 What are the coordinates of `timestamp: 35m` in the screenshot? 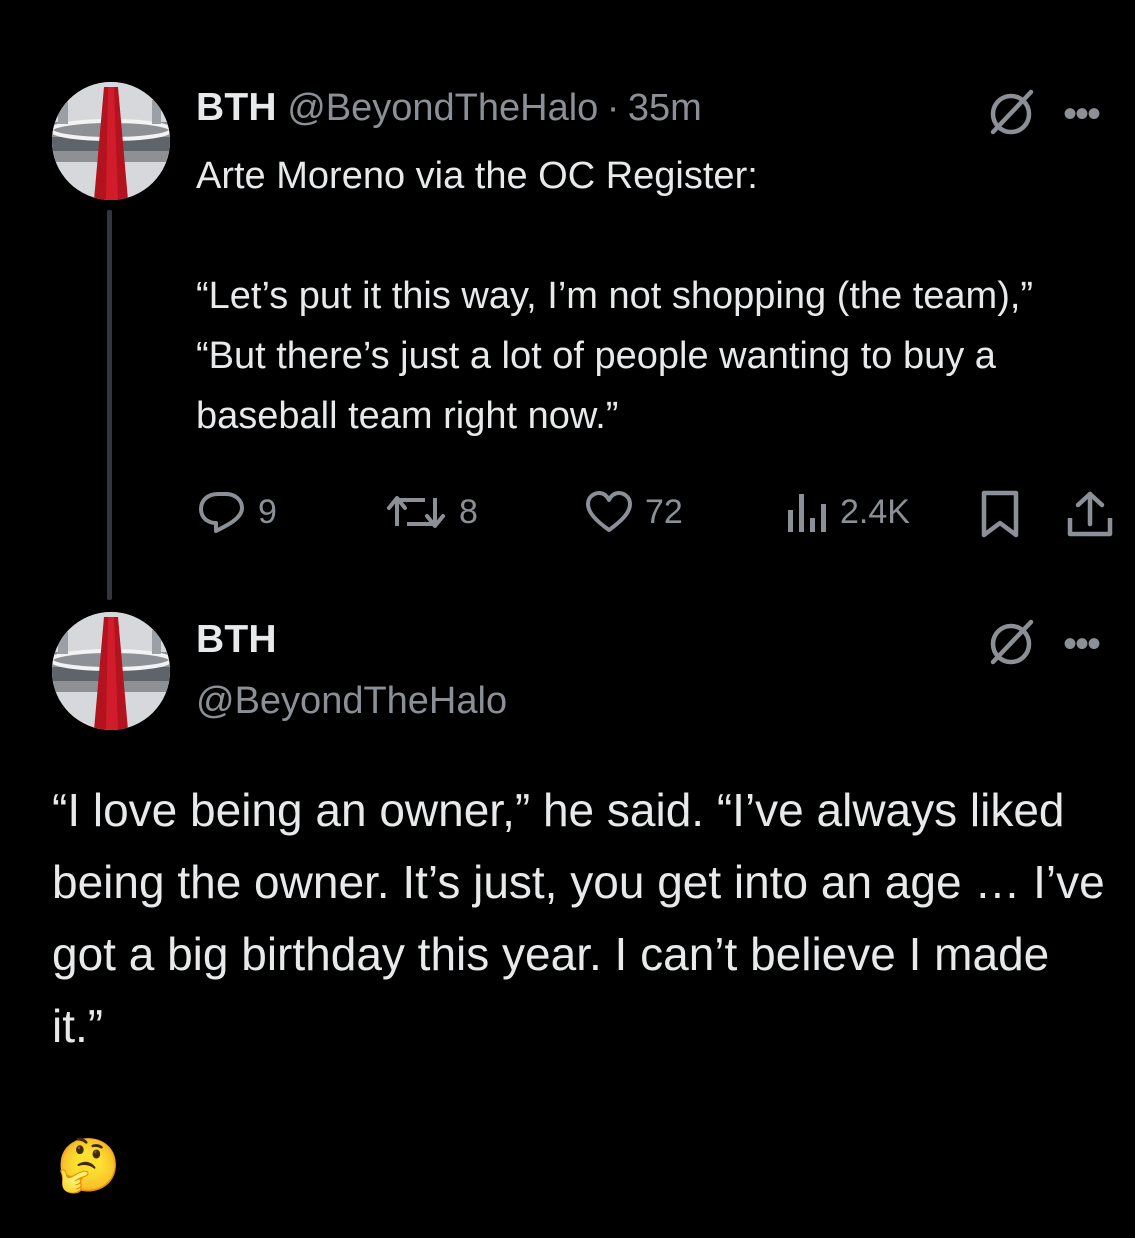 It's located at (665, 108).